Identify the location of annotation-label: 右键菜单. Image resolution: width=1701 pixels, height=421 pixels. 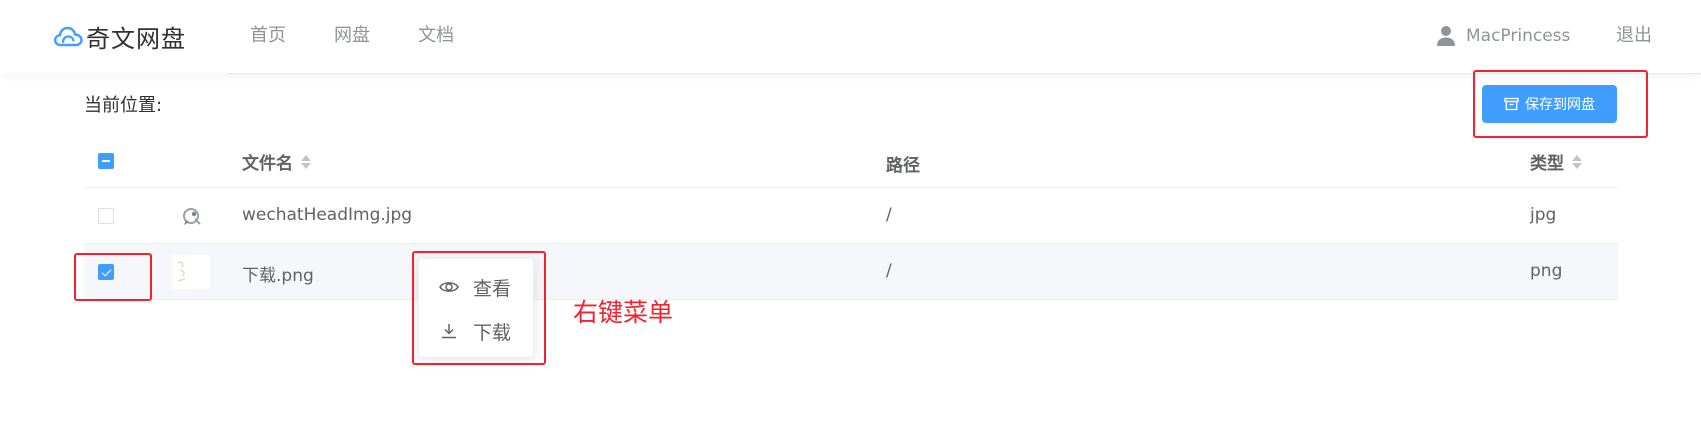
(623, 312).